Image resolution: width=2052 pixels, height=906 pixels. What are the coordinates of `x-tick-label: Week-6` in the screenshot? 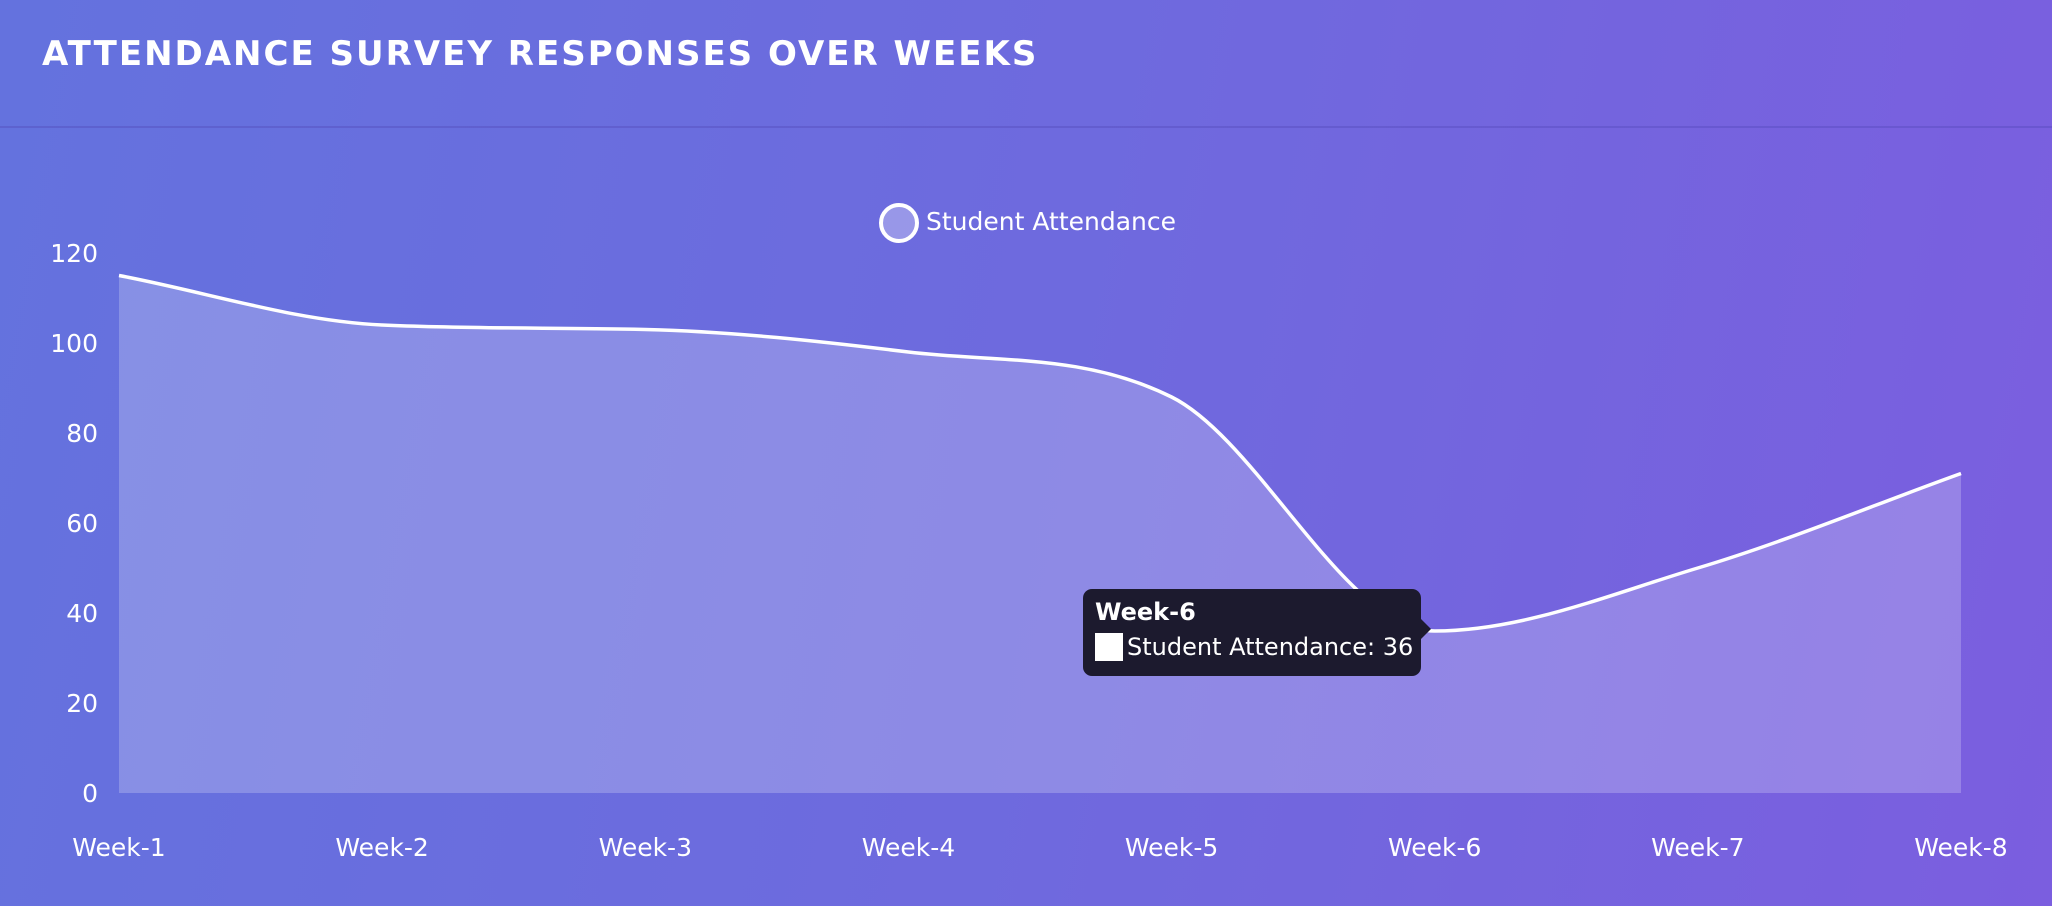 It's located at (1434, 847).